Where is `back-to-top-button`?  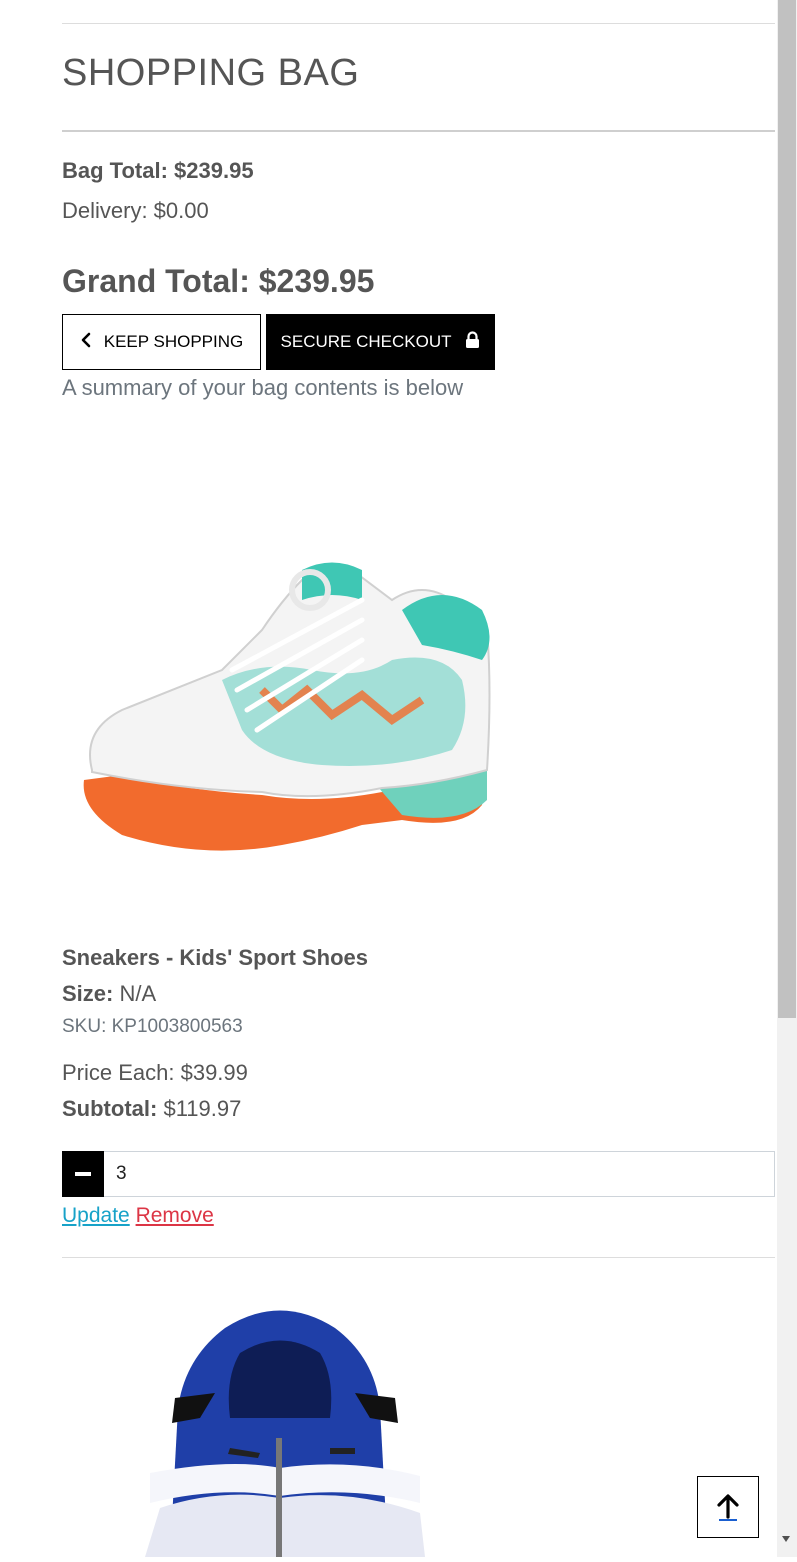
back-to-top-button is located at coordinates (728, 1507).